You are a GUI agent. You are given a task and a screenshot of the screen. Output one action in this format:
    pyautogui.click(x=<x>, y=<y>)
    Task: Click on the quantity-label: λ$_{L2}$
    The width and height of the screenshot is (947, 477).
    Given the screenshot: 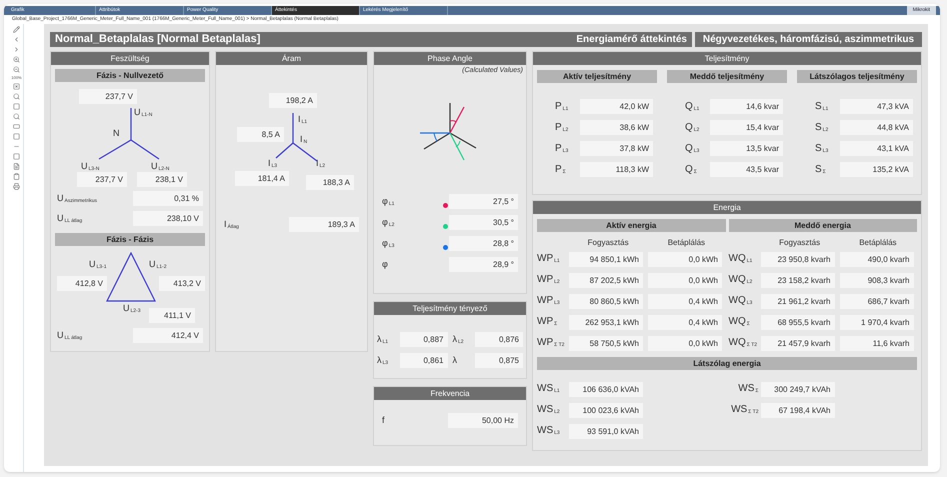 What is the action you would take?
    pyautogui.click(x=458, y=339)
    